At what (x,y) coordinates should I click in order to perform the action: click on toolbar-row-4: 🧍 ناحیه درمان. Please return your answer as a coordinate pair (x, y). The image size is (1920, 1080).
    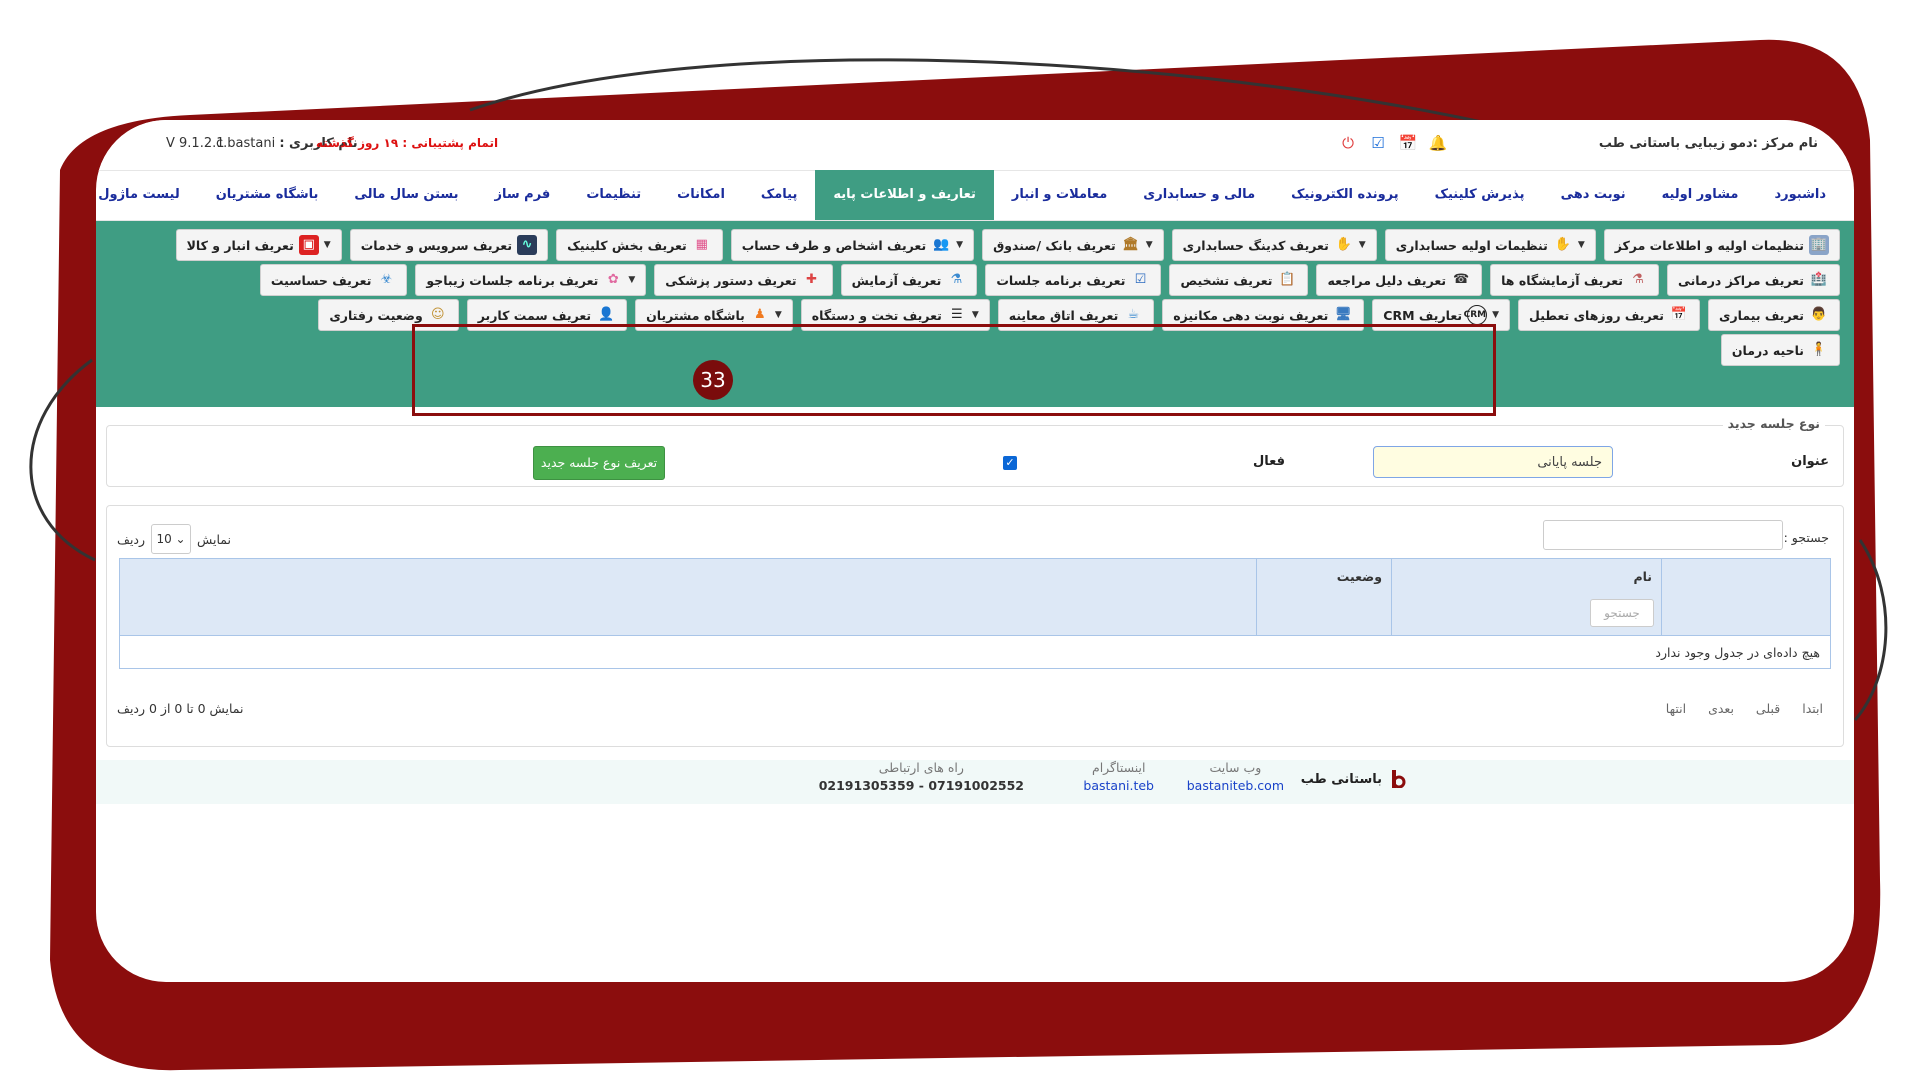
    Looking at the image, I should click on (1780, 350).